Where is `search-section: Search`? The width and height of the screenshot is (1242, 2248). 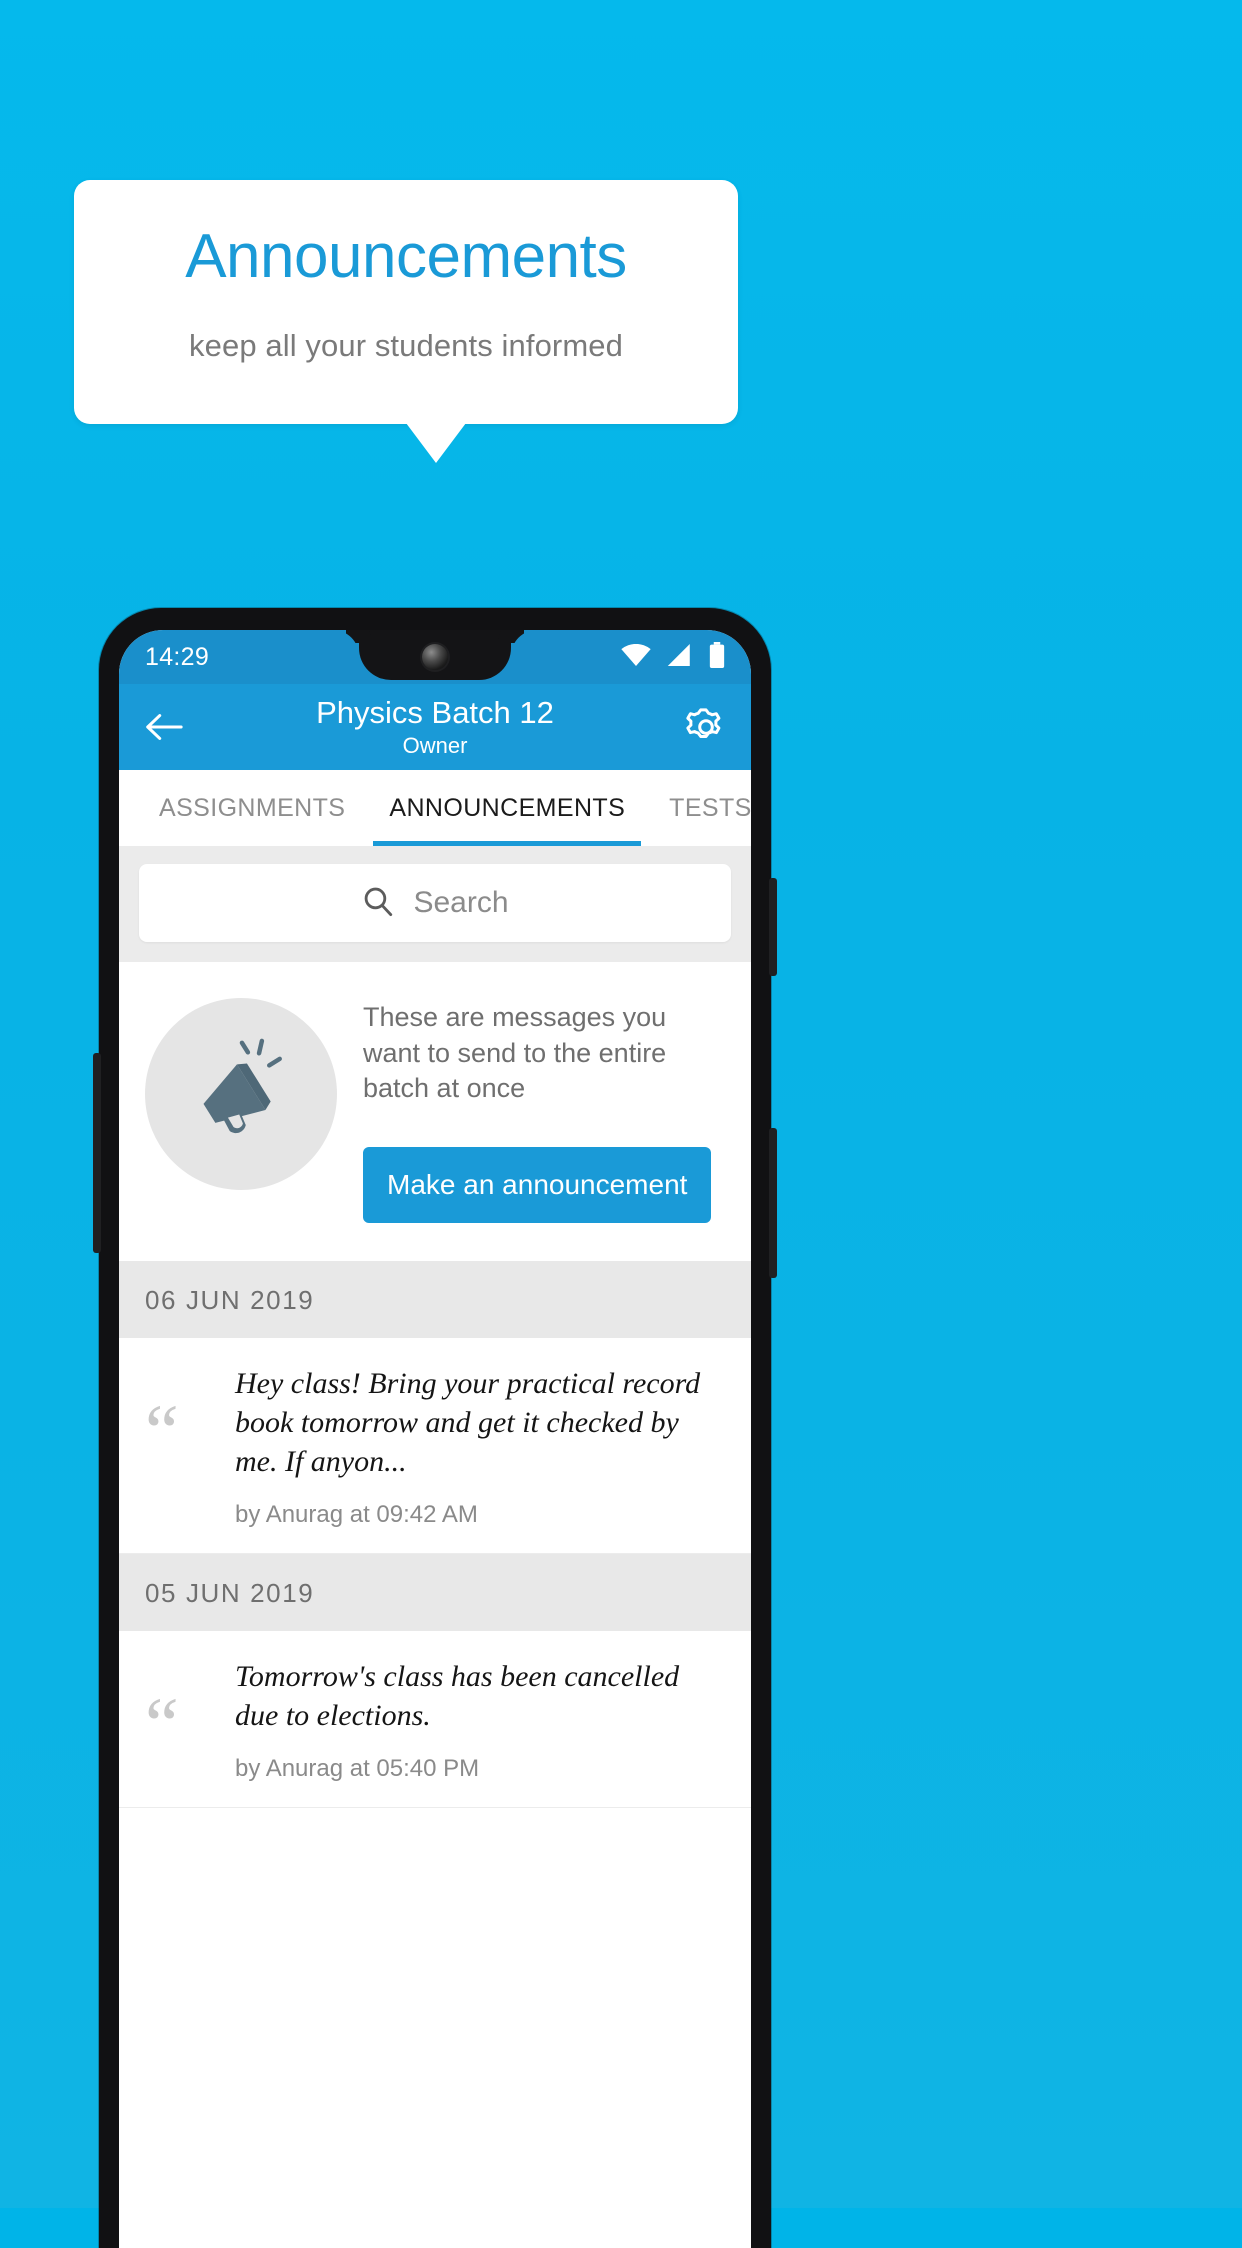
search-section: Search is located at coordinates (435, 904).